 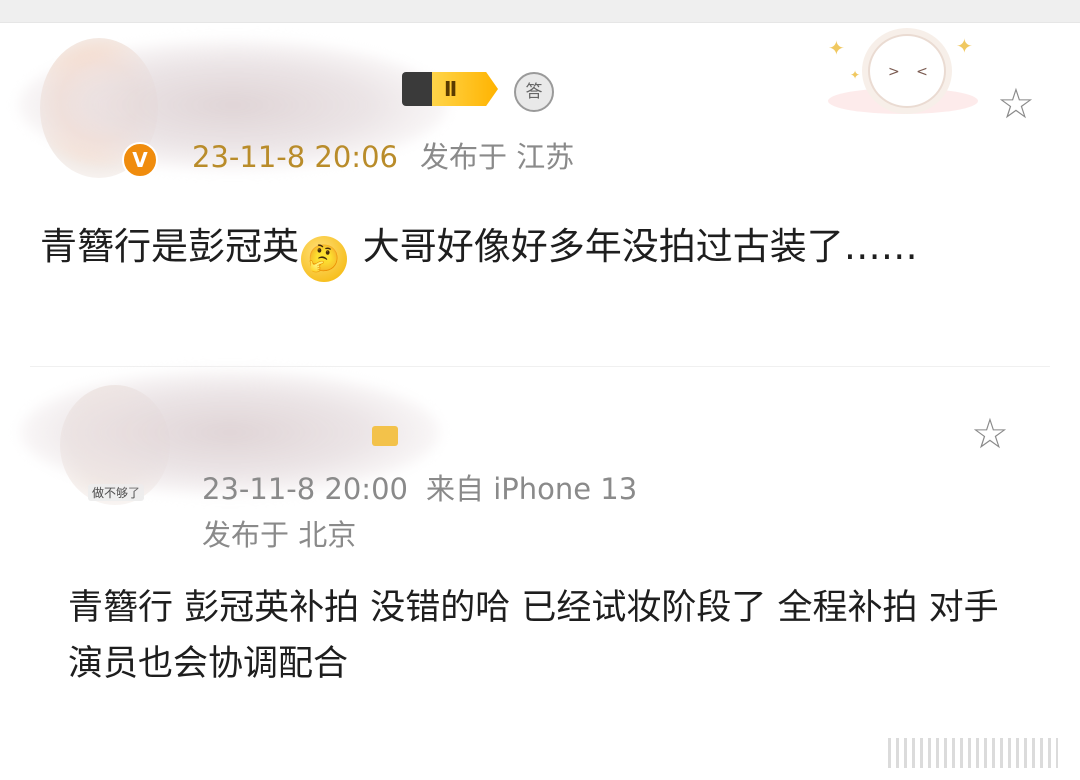 I want to click on level-badge-icon: Ⅱ, so click(x=450, y=89).